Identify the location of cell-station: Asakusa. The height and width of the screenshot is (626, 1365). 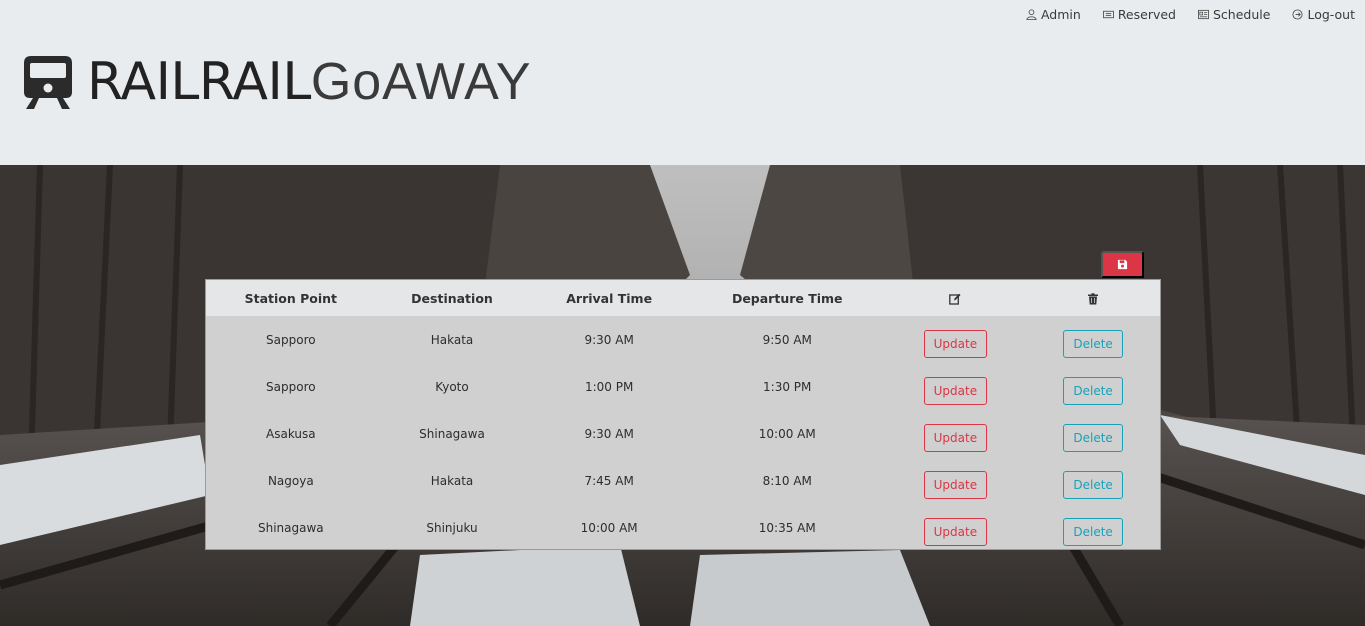
(291, 433).